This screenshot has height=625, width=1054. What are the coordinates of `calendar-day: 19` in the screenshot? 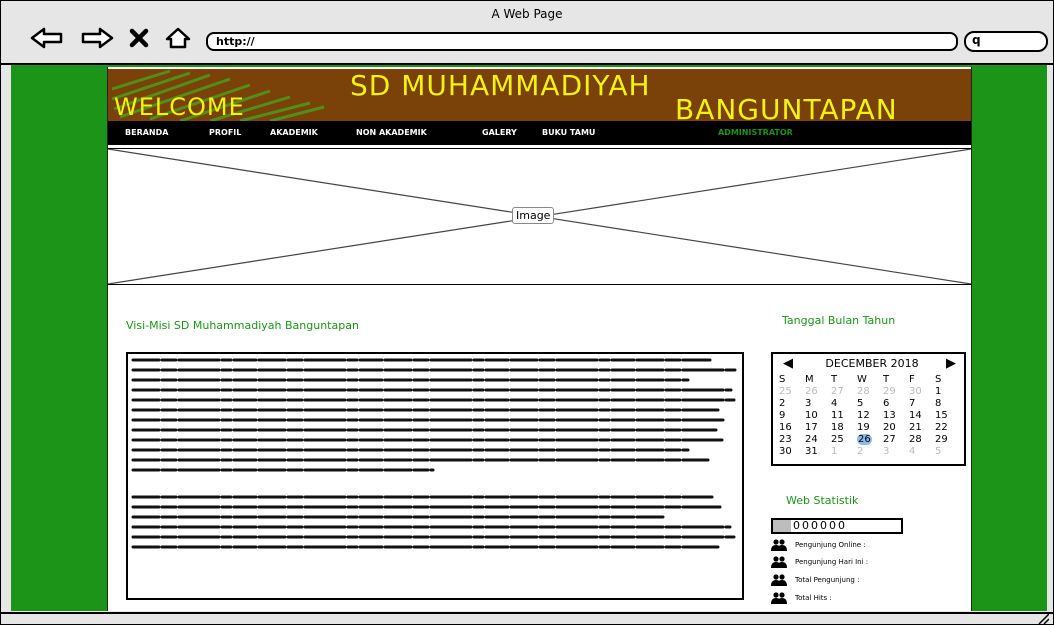 It's located at (870, 428).